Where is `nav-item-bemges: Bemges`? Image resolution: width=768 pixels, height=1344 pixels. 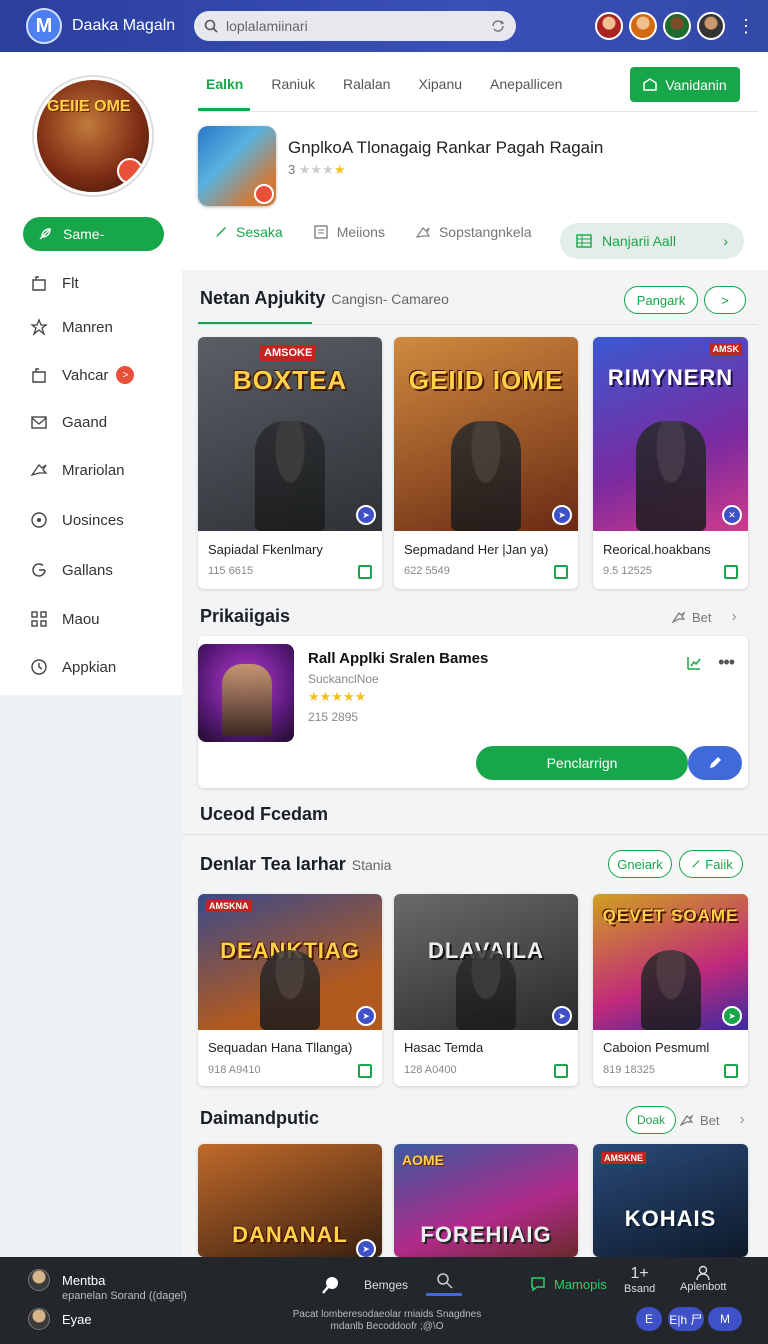 nav-item-bemges: Bemges is located at coordinates (364, 1285).